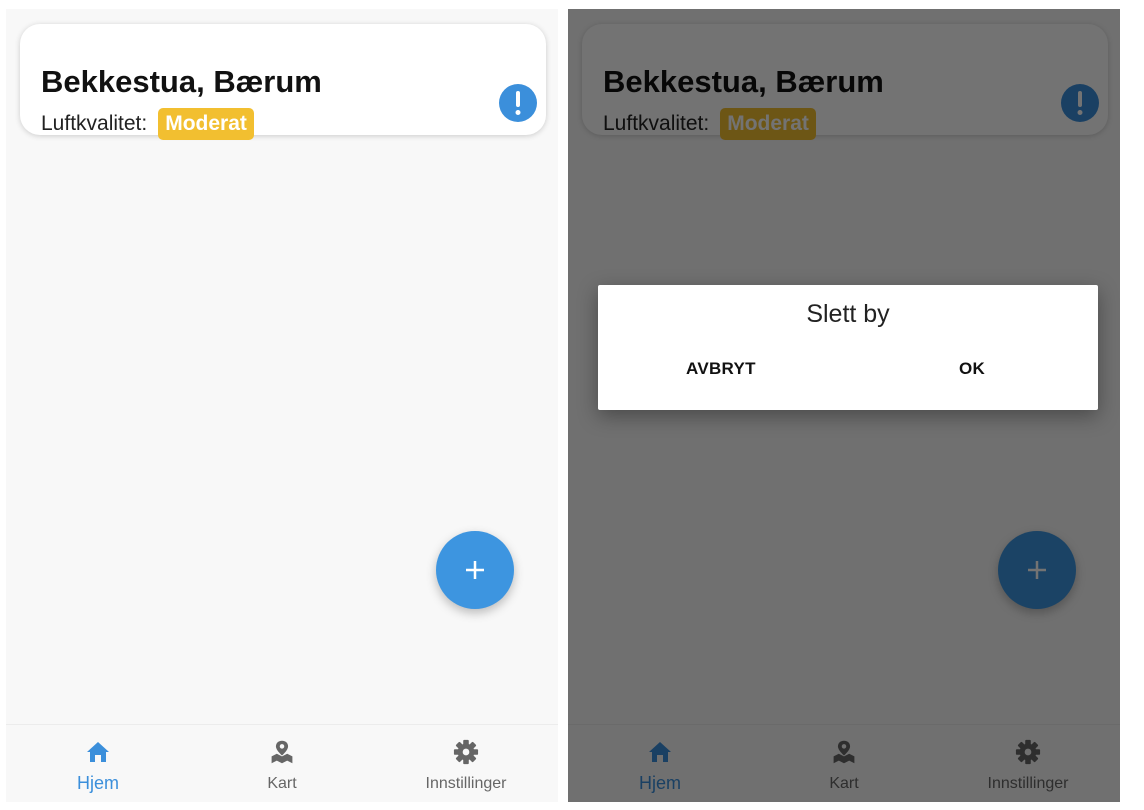 The image size is (1144, 810). I want to click on city-name: Bekkestua, Bærum, so click(181, 81).